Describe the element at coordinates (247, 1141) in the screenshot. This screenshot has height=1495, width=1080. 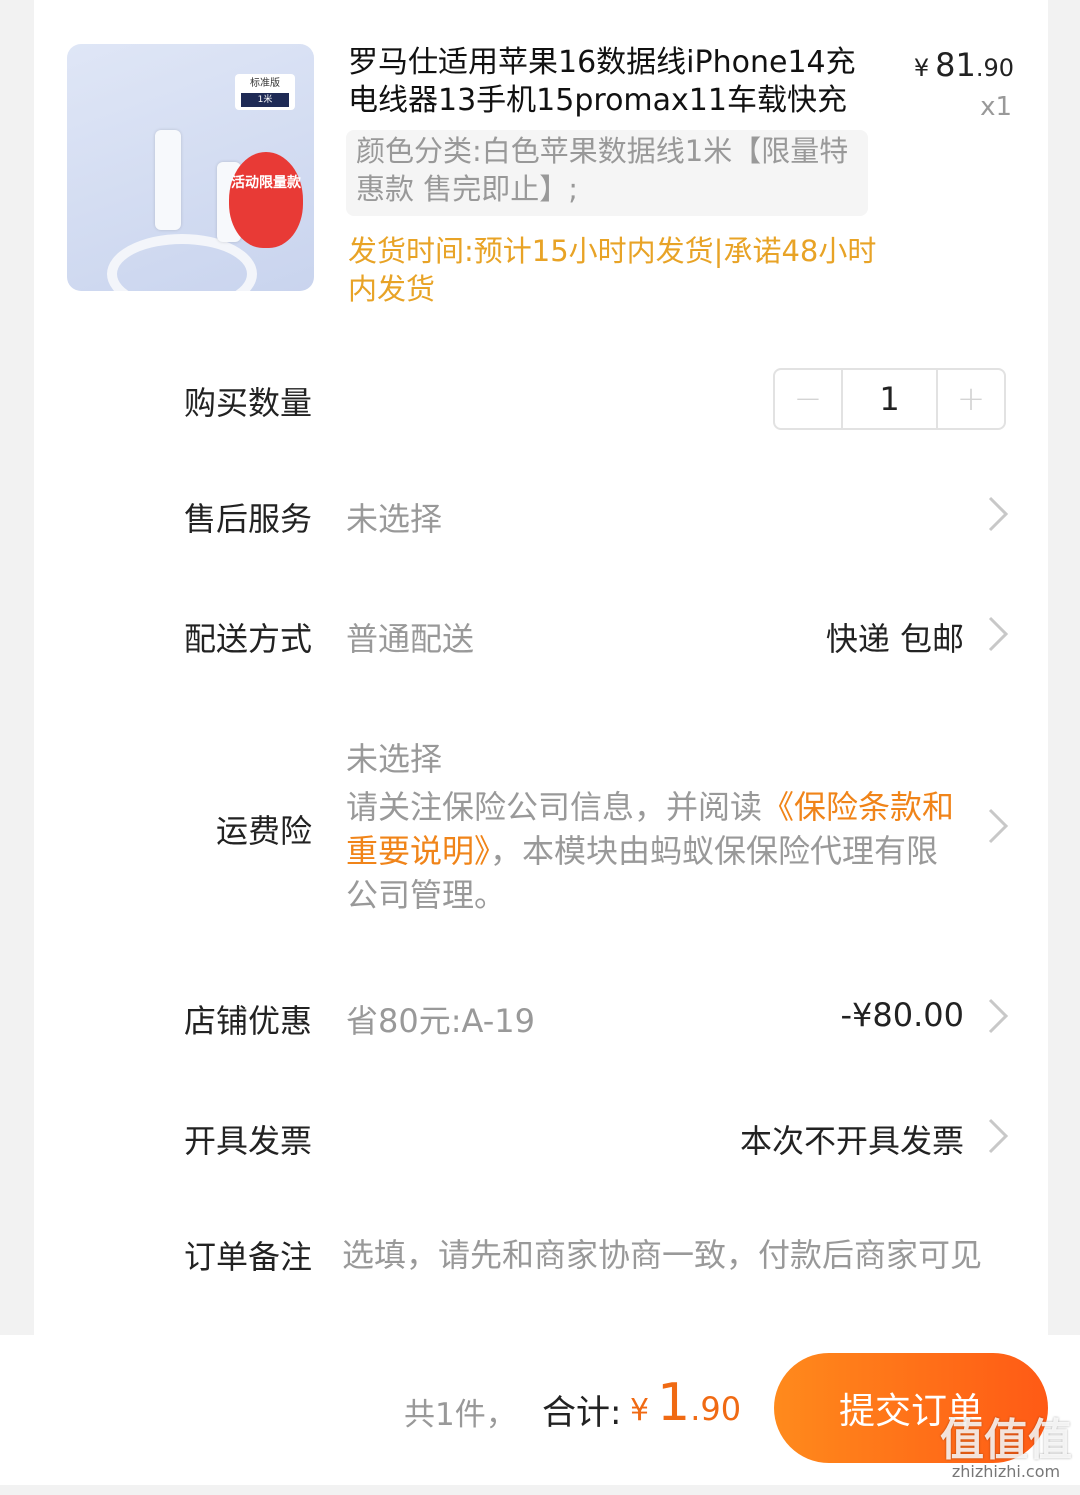
I see `invoice-label: 开具发票` at that location.